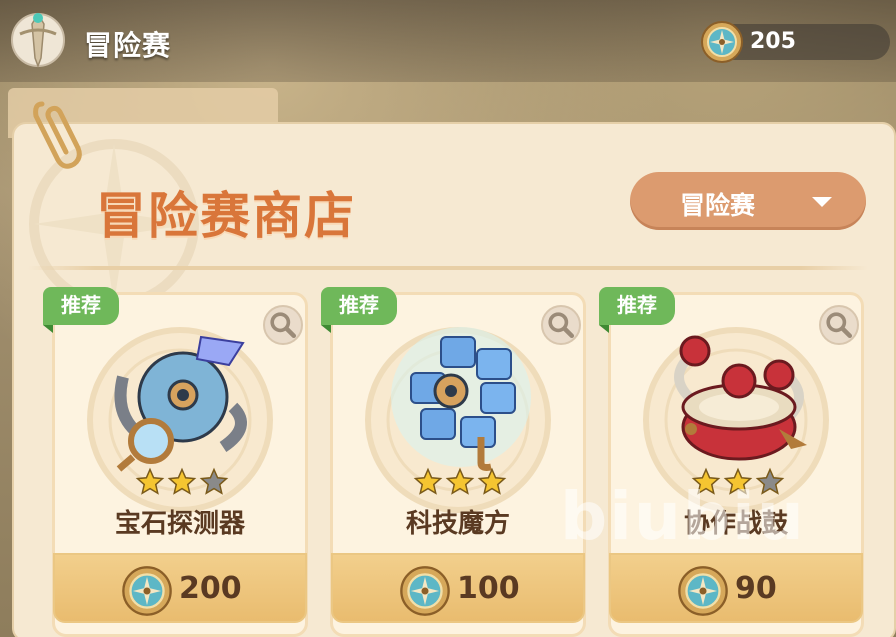  Describe the element at coordinates (461, 399) in the screenshot. I see `tech-cube-icon` at that location.